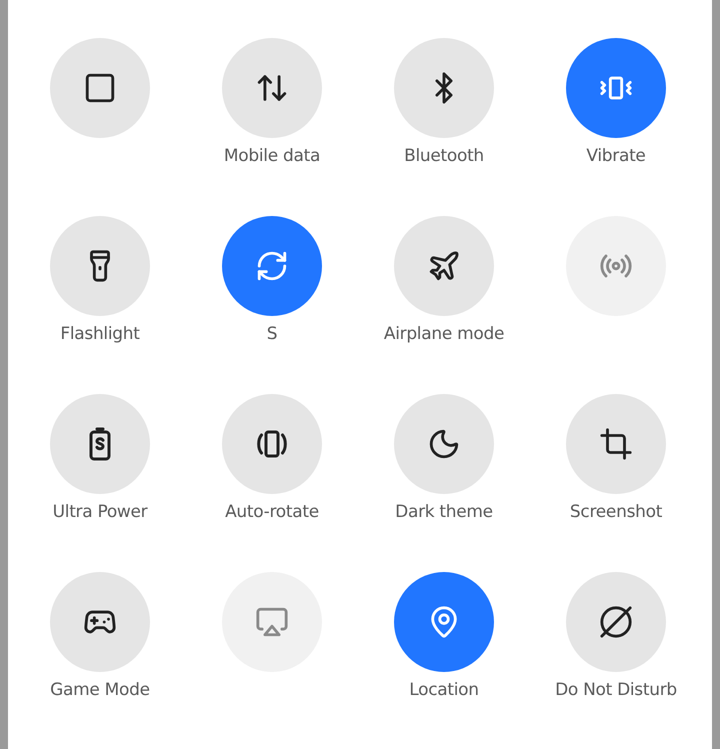 The image size is (720, 749). I want to click on toggle-label: Ultra Power, so click(100, 512).